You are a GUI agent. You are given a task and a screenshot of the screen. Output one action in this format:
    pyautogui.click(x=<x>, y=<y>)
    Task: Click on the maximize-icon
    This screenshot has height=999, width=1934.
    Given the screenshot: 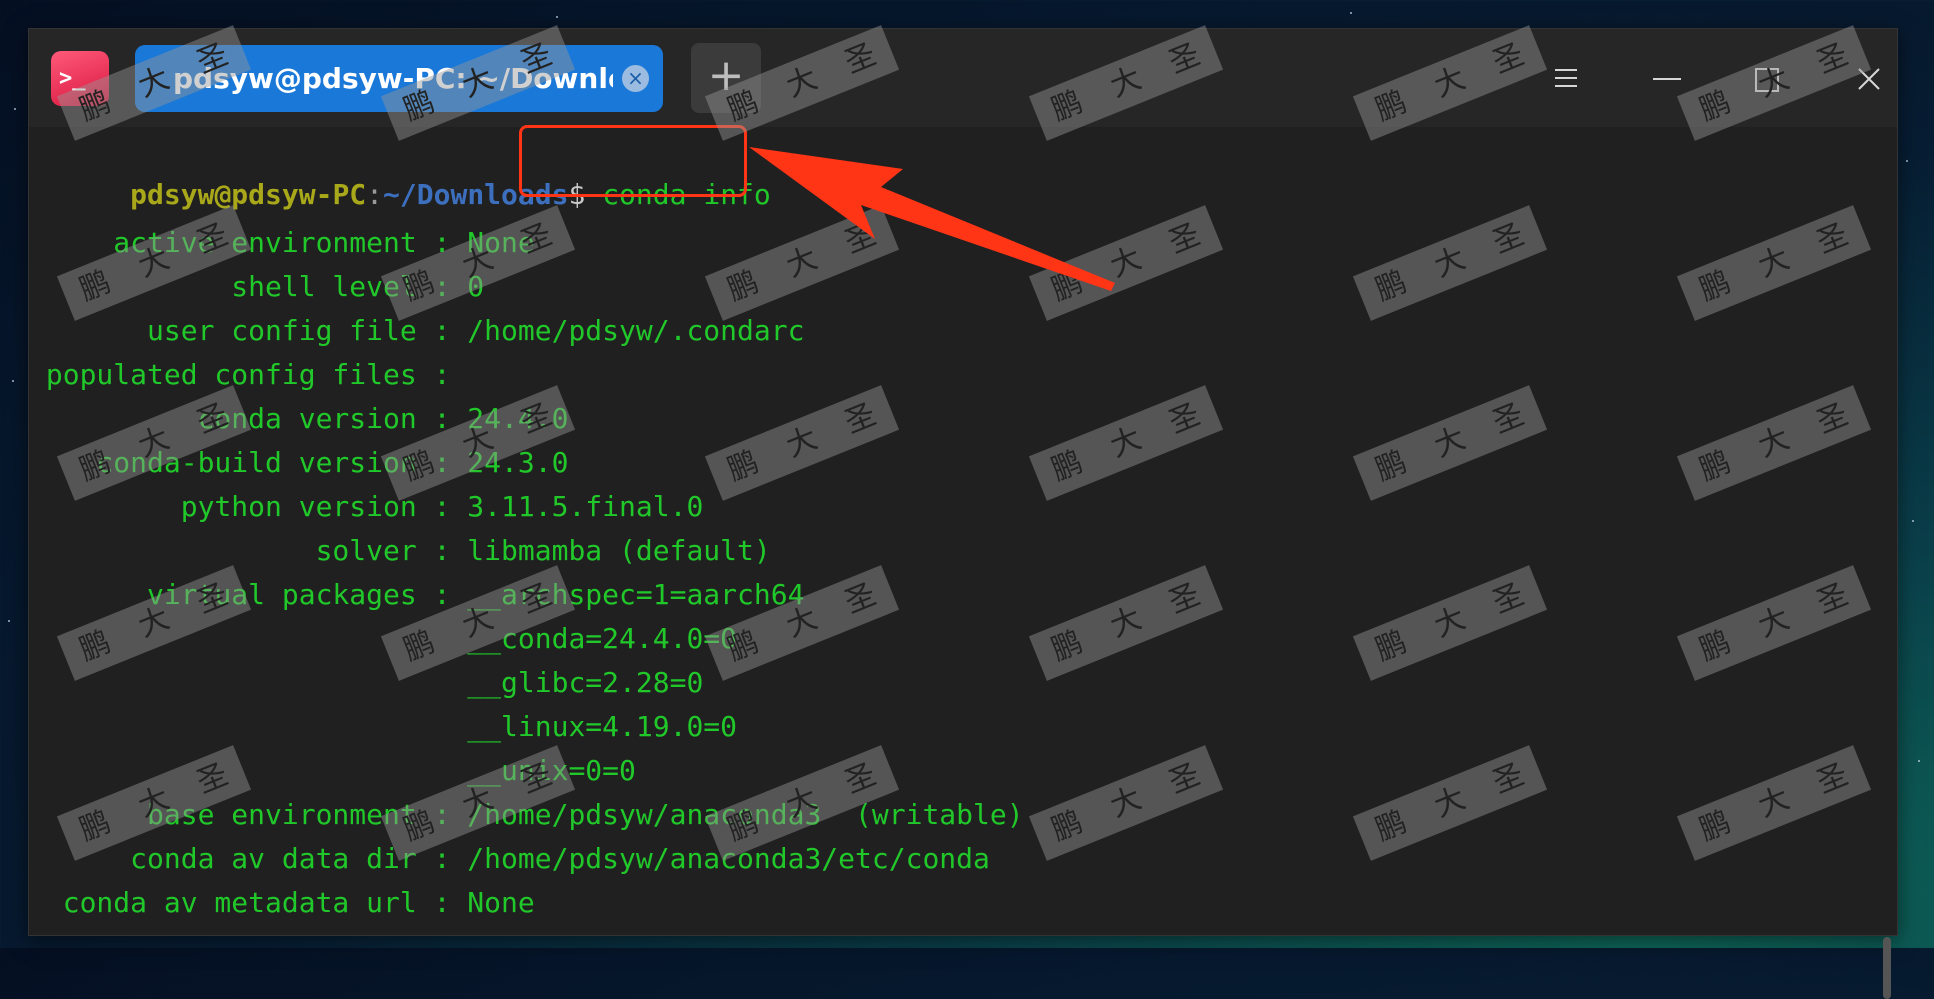 What is the action you would take?
    pyautogui.click(x=1767, y=80)
    